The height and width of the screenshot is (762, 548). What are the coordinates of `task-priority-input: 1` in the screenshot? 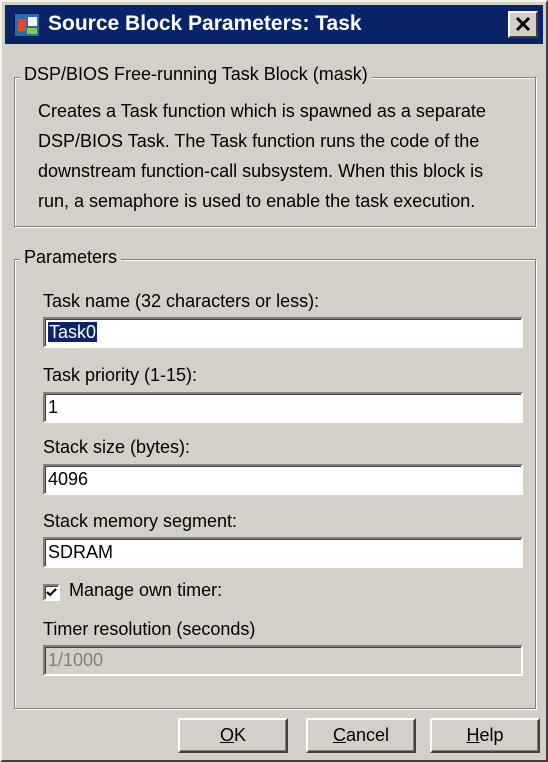 It's located at (283, 407).